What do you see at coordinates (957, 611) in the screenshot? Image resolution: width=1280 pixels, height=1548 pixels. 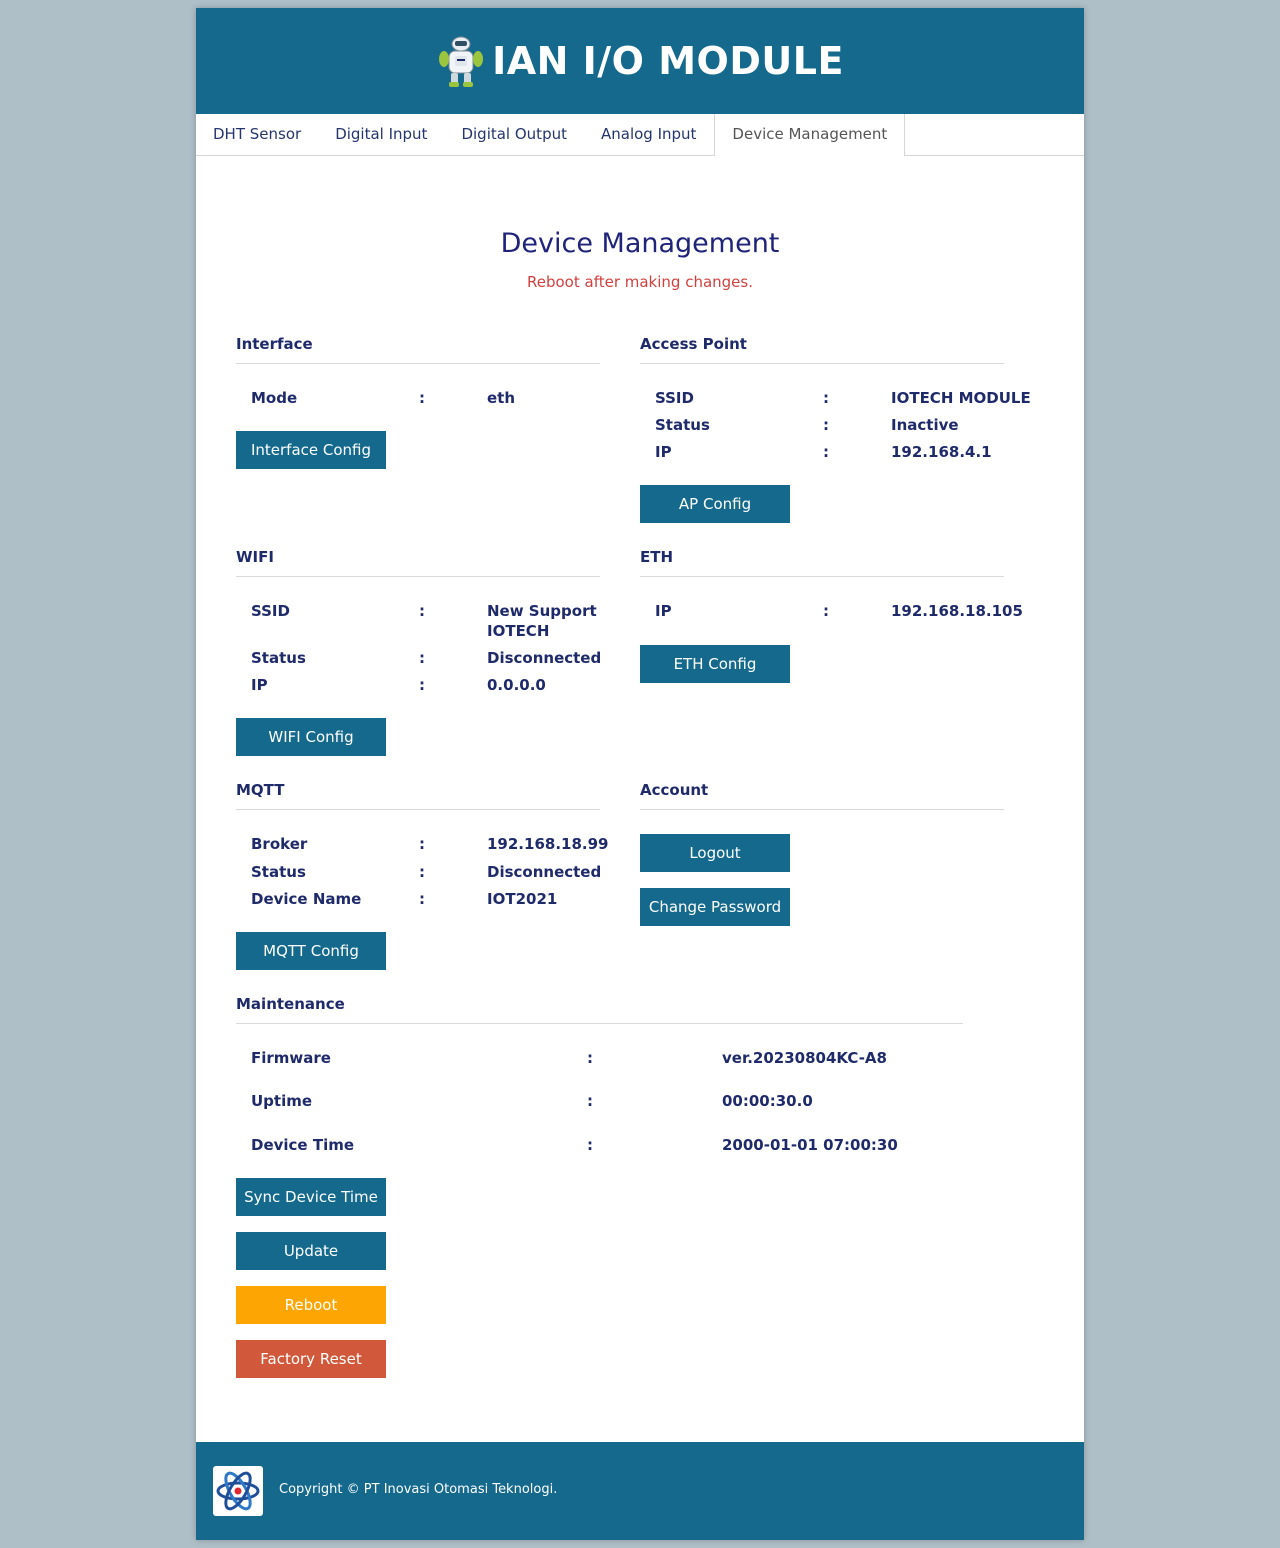 I see `eth-ip-value: 192.168.18.105` at bounding box center [957, 611].